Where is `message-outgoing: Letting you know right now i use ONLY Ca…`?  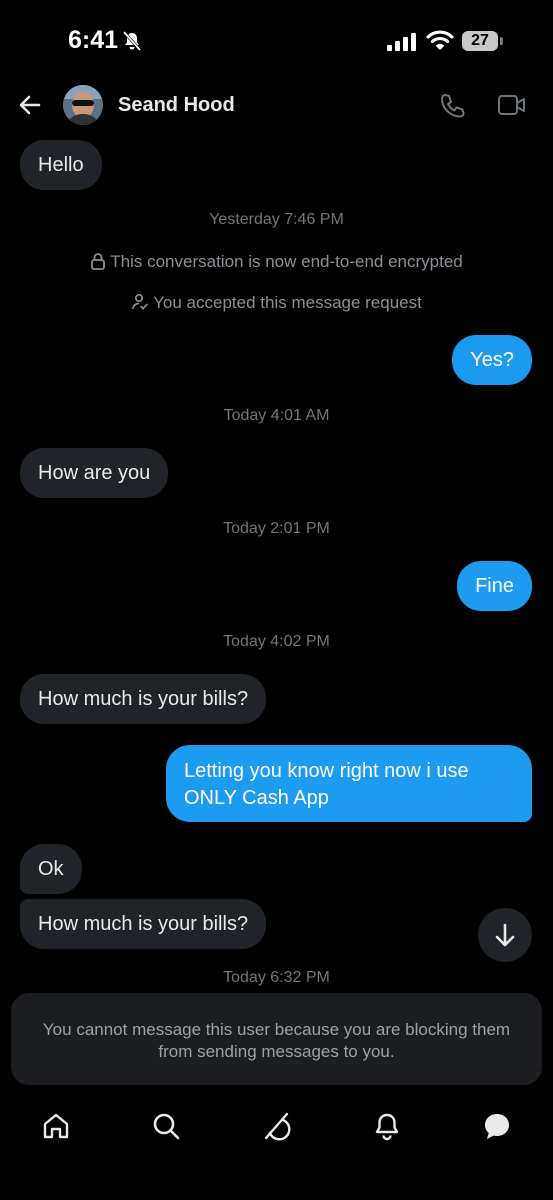
message-outgoing: Letting you know right now i use ONLY Ca… is located at coordinates (349, 783).